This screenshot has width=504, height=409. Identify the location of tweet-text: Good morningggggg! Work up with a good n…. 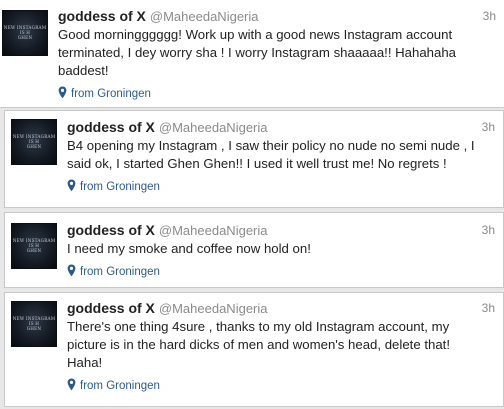
(257, 52).